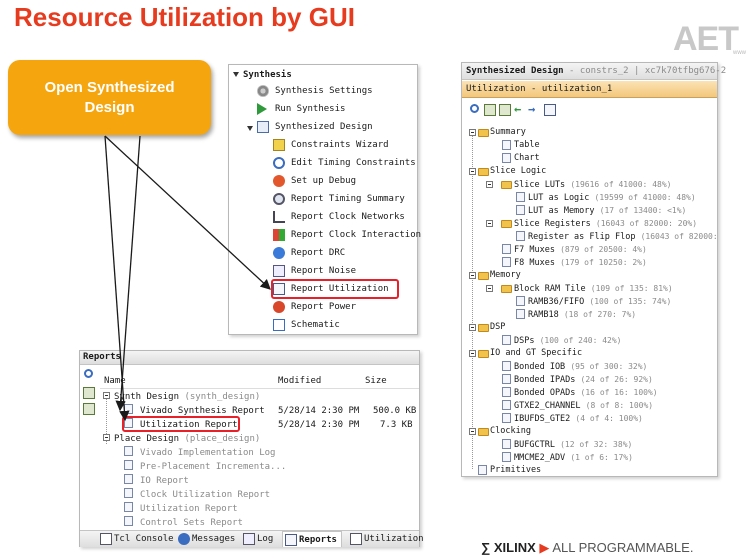  What do you see at coordinates (599, 223) in the screenshot?
I see `tree-slice-registers: Slice Registers (16043 of 82000: 20%)` at bounding box center [599, 223].